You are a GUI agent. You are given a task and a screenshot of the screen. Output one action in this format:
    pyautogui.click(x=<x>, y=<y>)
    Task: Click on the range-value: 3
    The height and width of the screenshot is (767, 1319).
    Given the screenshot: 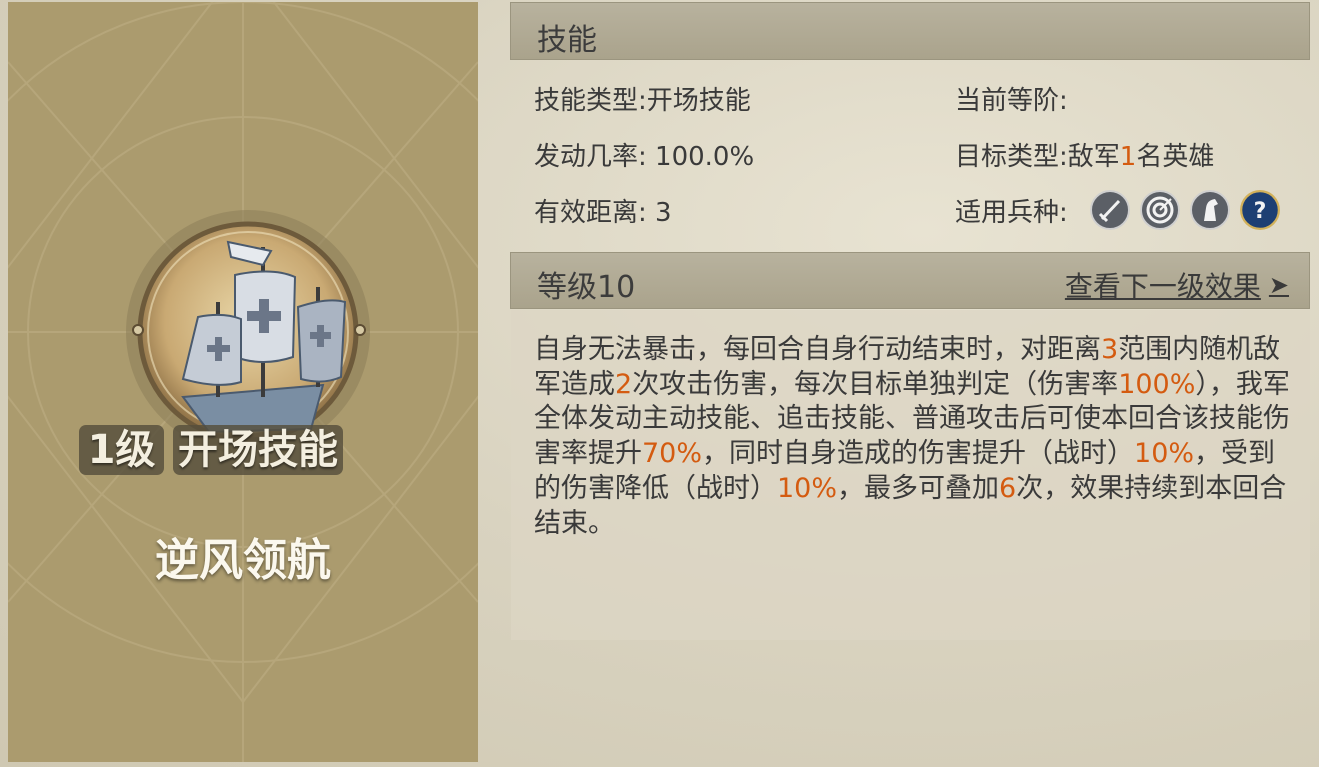 What is the action you would take?
    pyautogui.click(x=663, y=213)
    